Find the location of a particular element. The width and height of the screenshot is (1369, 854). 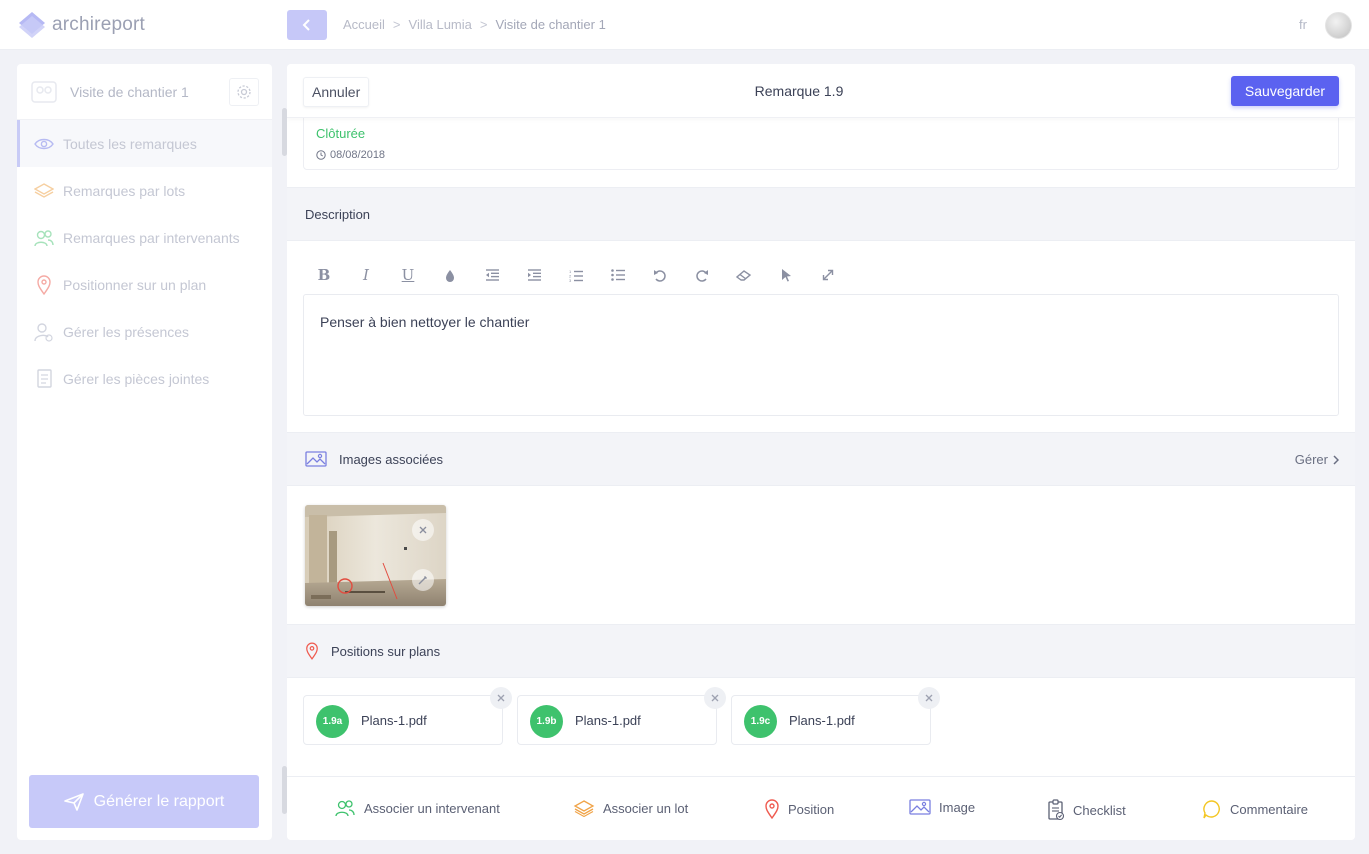

action-label: Associer un intervenant is located at coordinates (432, 808).